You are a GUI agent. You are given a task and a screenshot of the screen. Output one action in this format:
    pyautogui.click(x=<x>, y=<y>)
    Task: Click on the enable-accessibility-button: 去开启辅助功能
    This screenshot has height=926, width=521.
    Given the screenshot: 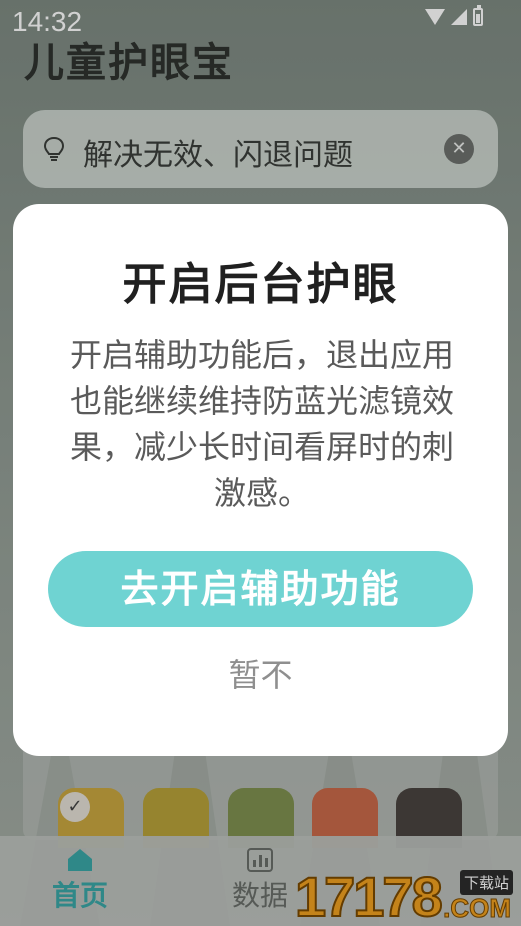 What is the action you would take?
    pyautogui.click(x=260, y=589)
    